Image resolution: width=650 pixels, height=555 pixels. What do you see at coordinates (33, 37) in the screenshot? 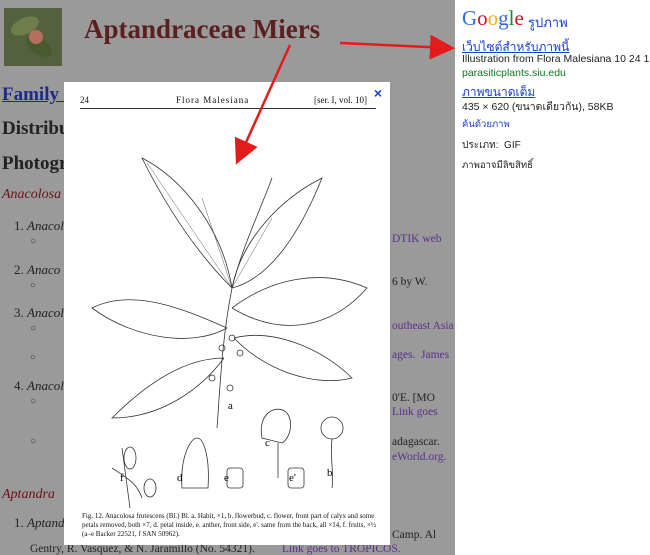
I see `plant-thumbnail` at bounding box center [33, 37].